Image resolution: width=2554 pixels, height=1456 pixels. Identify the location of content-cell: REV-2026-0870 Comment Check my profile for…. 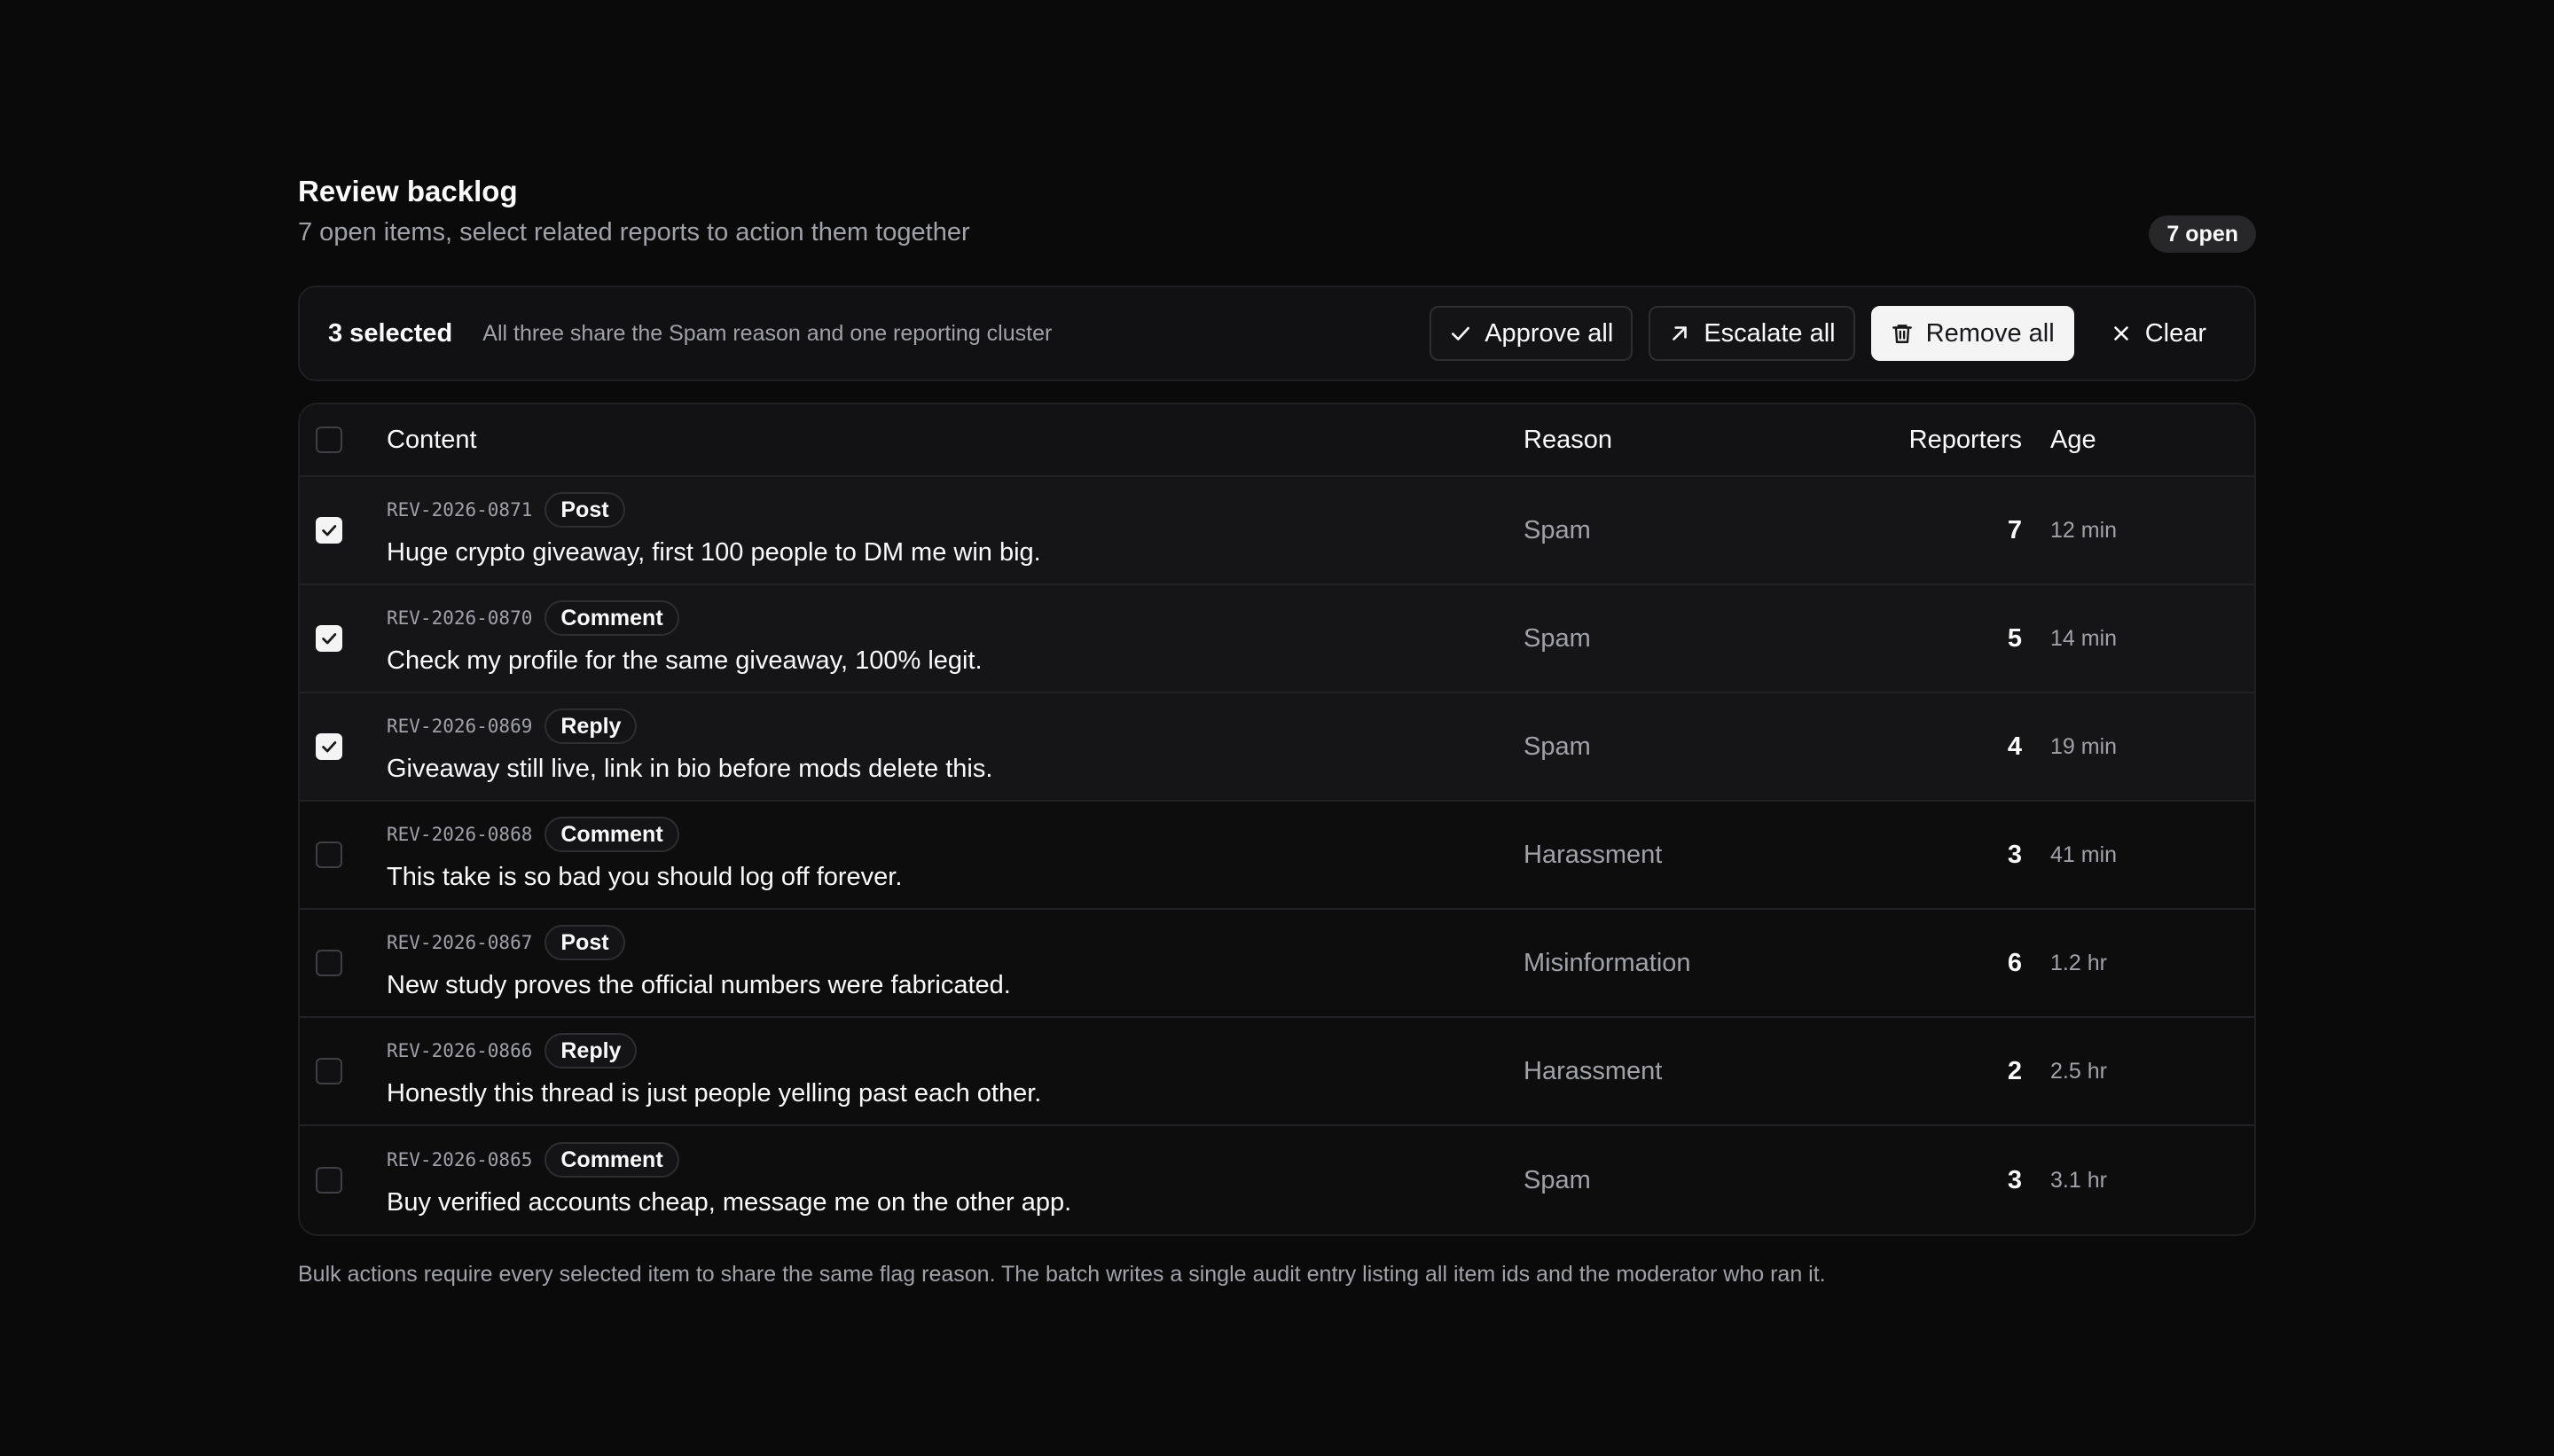
(955, 638).